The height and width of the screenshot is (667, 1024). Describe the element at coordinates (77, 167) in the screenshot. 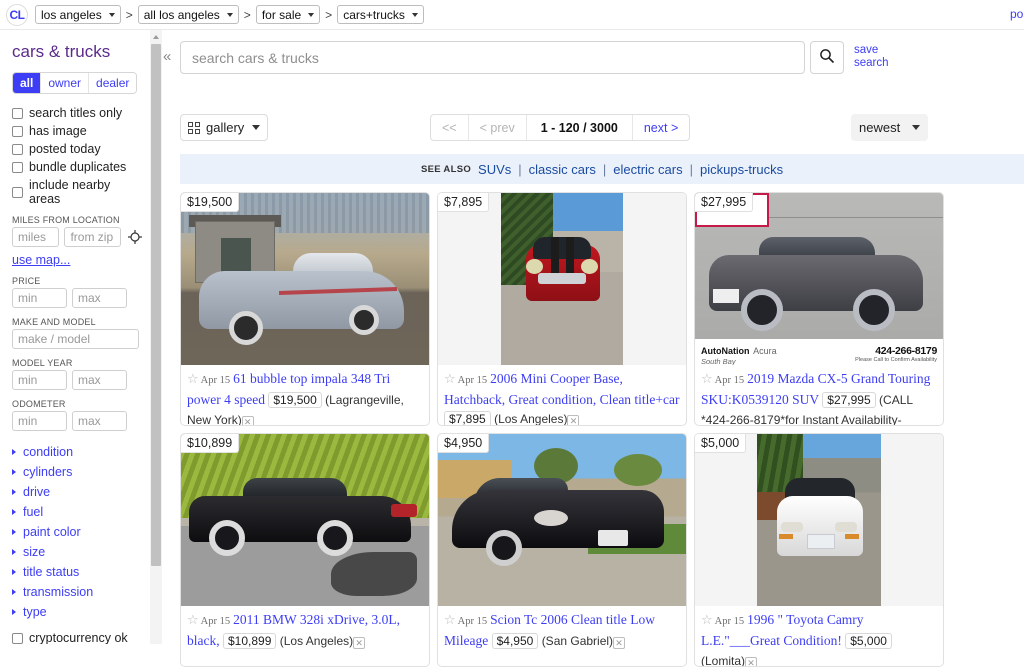

I see `filter-bundle-duplicates: bundle duplicates` at that location.